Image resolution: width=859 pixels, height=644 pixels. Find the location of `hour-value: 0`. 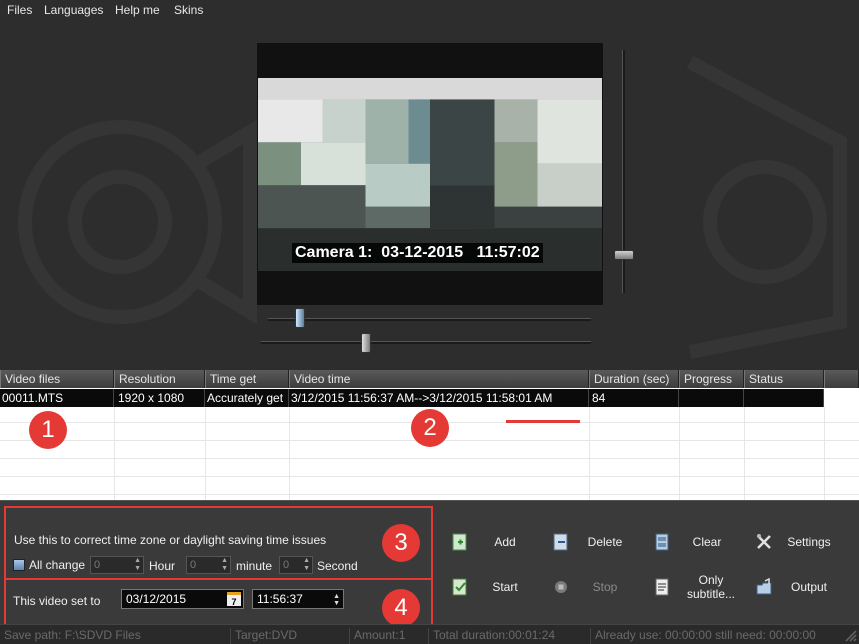

hour-value: 0 is located at coordinates (97, 565).